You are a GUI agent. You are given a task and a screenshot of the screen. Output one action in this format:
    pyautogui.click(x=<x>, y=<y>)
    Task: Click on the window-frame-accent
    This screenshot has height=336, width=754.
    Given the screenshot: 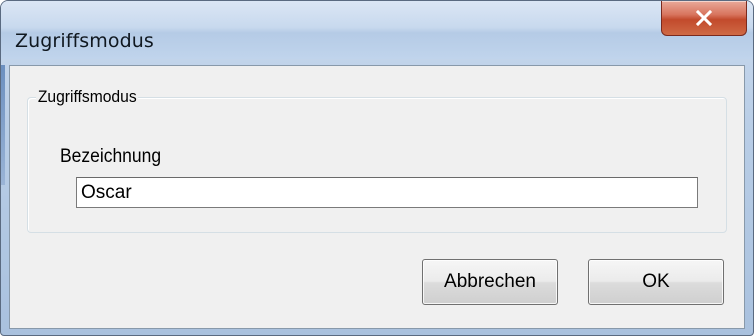 What is the action you would take?
    pyautogui.click(x=3, y=125)
    